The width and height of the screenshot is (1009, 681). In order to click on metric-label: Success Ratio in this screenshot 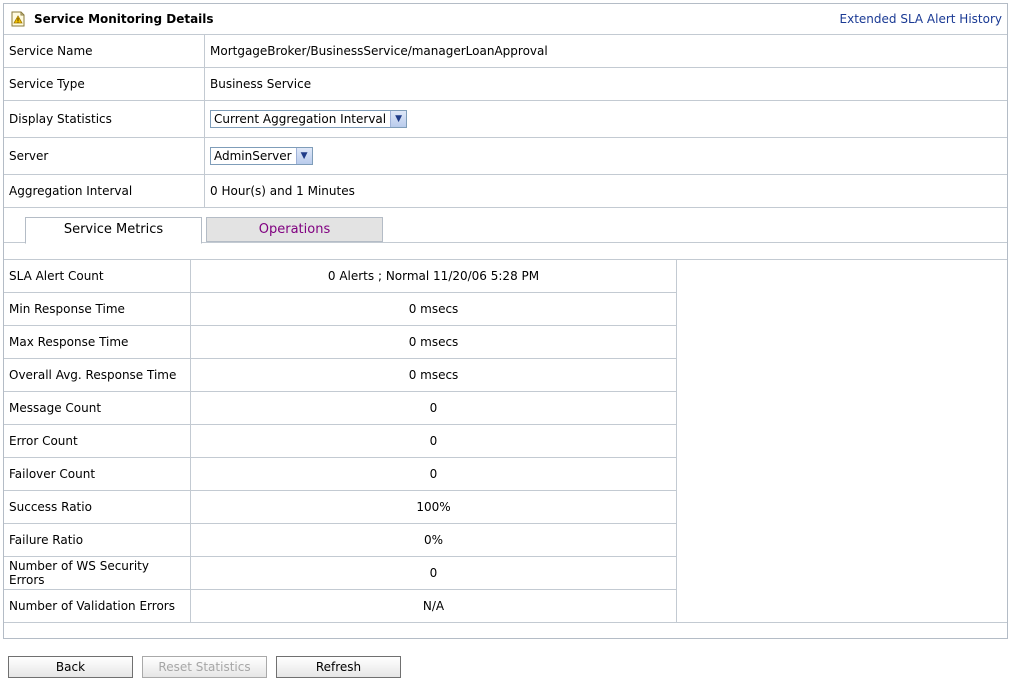, I will do `click(97, 507)`.